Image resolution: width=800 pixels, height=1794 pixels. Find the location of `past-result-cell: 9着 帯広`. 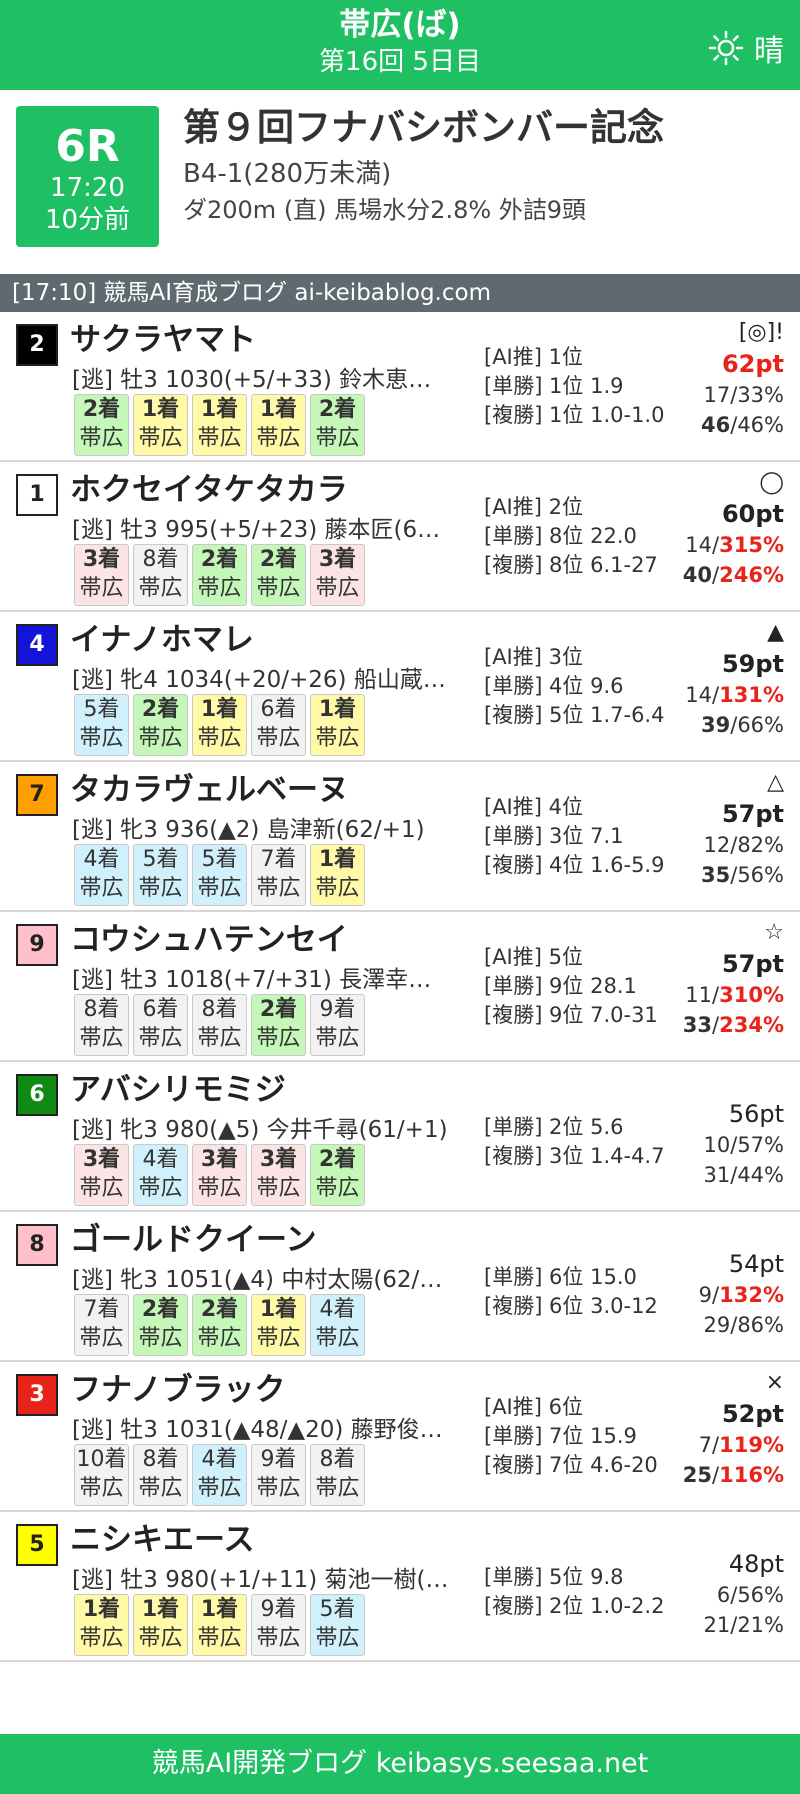

past-result-cell: 9着 帯広 is located at coordinates (278, 1475).